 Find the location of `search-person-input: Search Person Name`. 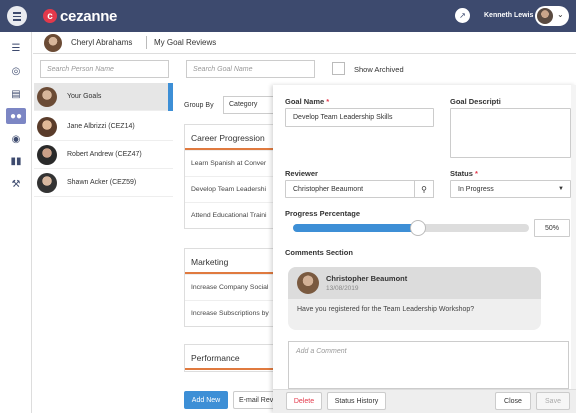

search-person-input: Search Person Name is located at coordinates (104, 69).